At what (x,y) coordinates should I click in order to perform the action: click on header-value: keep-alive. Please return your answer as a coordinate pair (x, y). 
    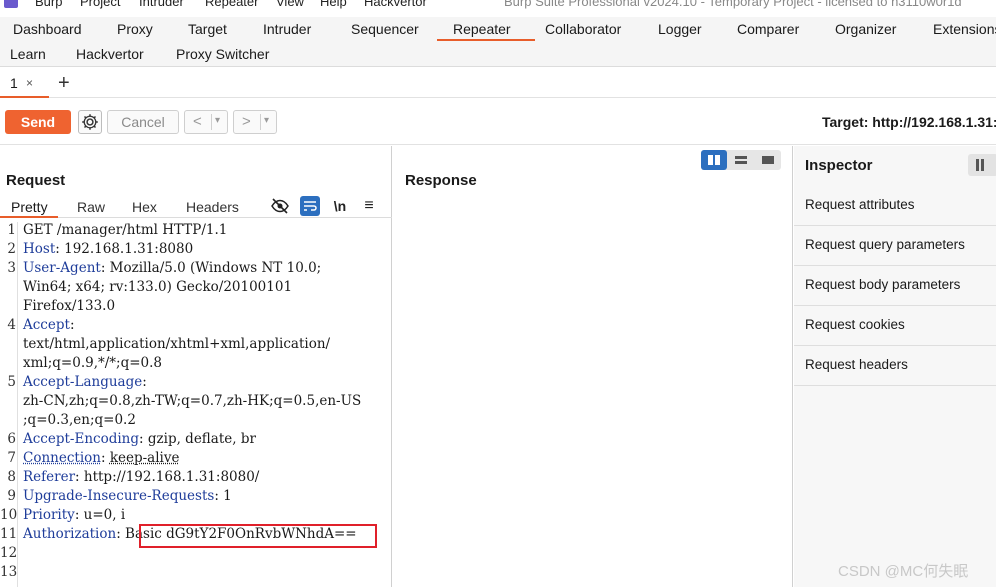
    Looking at the image, I should click on (145, 458).